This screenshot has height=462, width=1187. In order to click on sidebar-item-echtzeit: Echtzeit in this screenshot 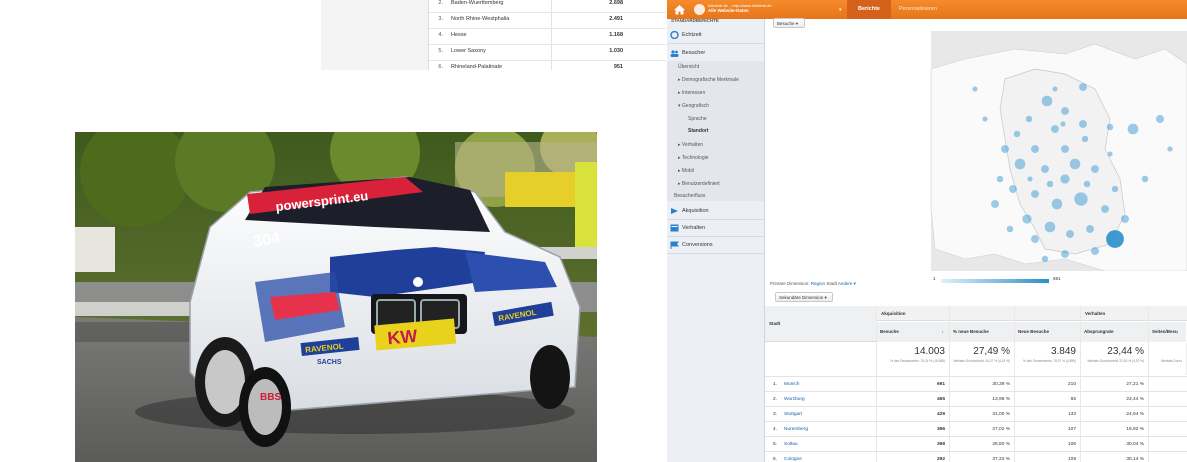, I will do `click(715, 35)`.